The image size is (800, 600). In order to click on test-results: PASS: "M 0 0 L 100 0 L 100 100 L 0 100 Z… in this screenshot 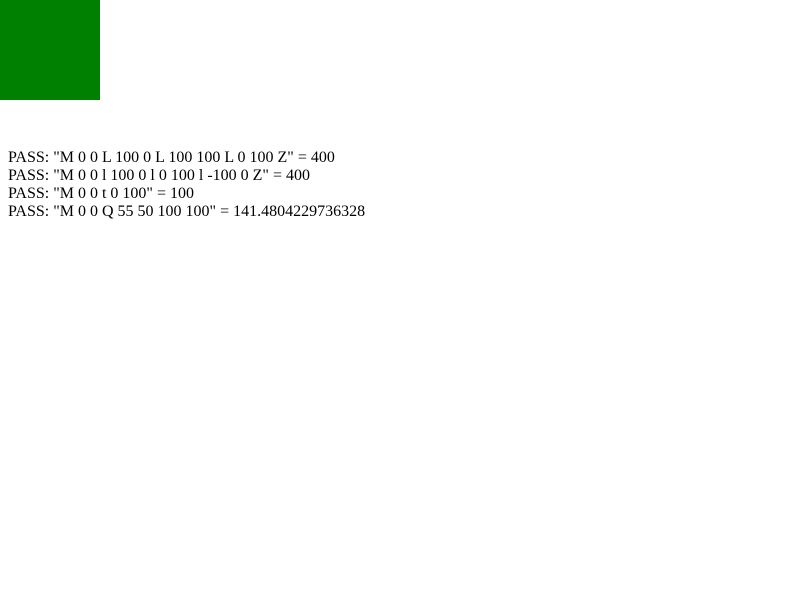, I will do `click(186, 185)`.